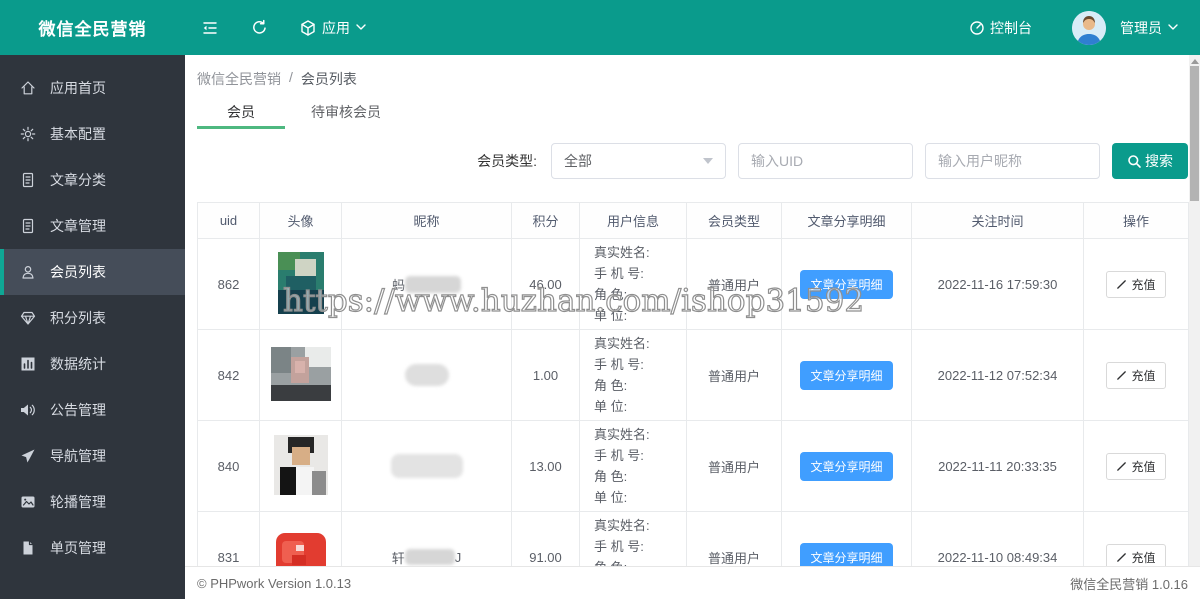 The width and height of the screenshot is (1200, 599). What do you see at coordinates (308, 27) in the screenshot?
I see `cube-icon` at bounding box center [308, 27].